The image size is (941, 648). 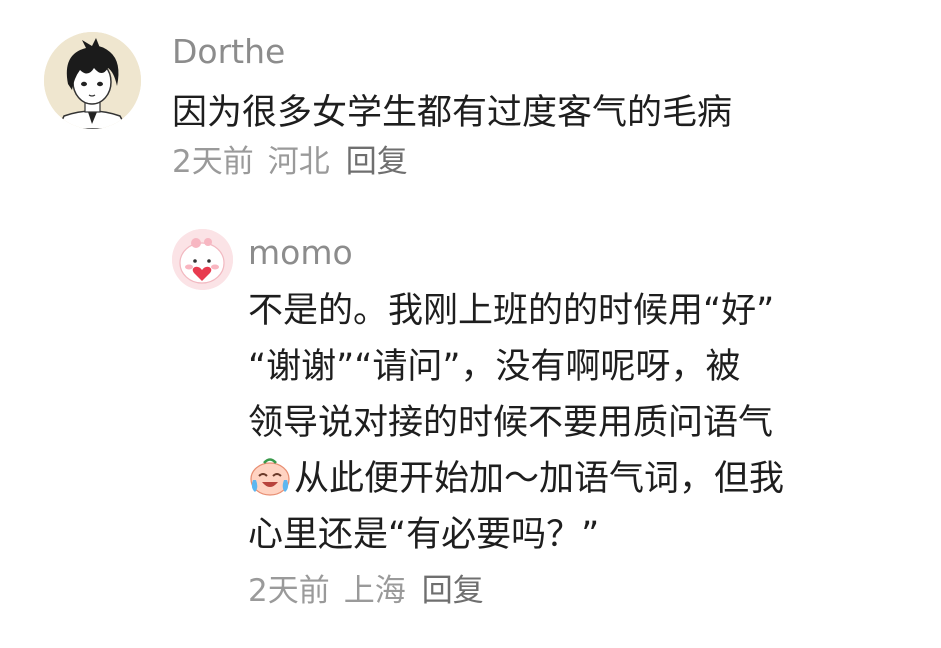 I want to click on location: 河北, so click(x=298, y=162).